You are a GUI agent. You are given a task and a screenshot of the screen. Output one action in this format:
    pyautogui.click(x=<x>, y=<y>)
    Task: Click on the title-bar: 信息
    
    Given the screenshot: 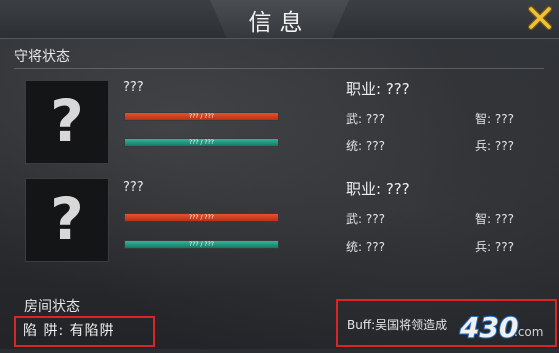 What is the action you would take?
    pyautogui.click(x=279, y=19)
    